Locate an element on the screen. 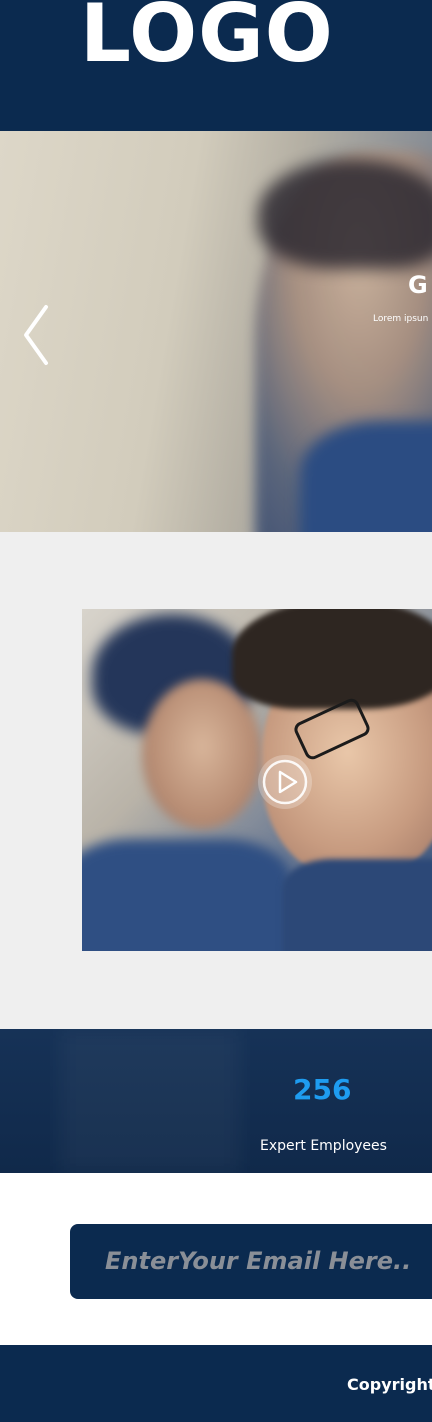 The image size is (432, 1422). play-button is located at coordinates (285, 782).